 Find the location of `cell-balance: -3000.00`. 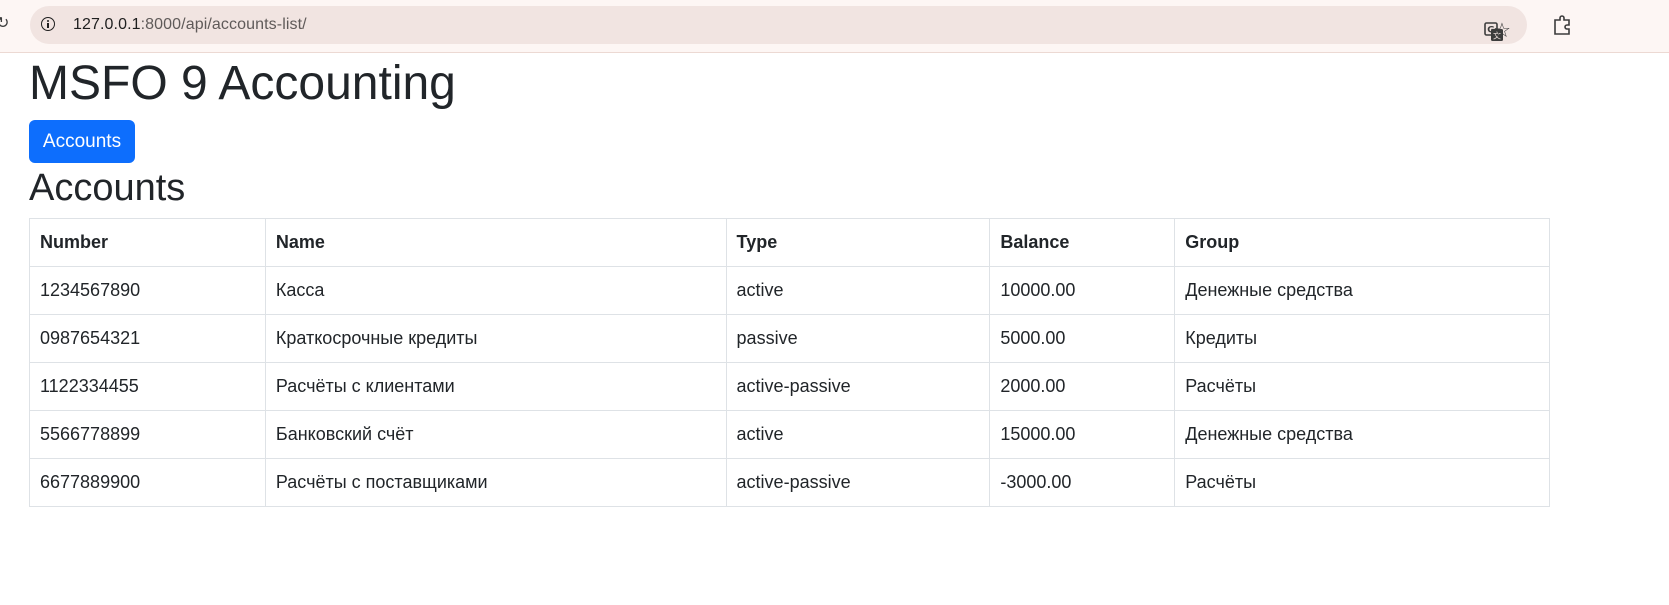

cell-balance: -3000.00 is located at coordinates (1082, 482).